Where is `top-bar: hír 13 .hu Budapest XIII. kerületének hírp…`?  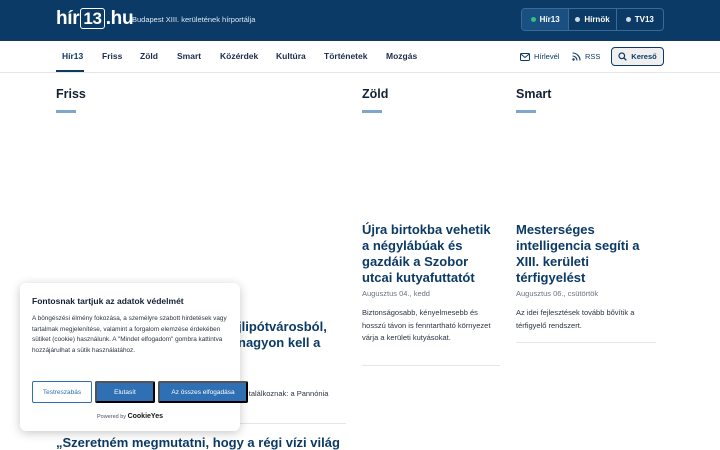
top-bar: hír 13 .hu Budapest XIII. kerületének hírp… is located at coordinates (360, 20).